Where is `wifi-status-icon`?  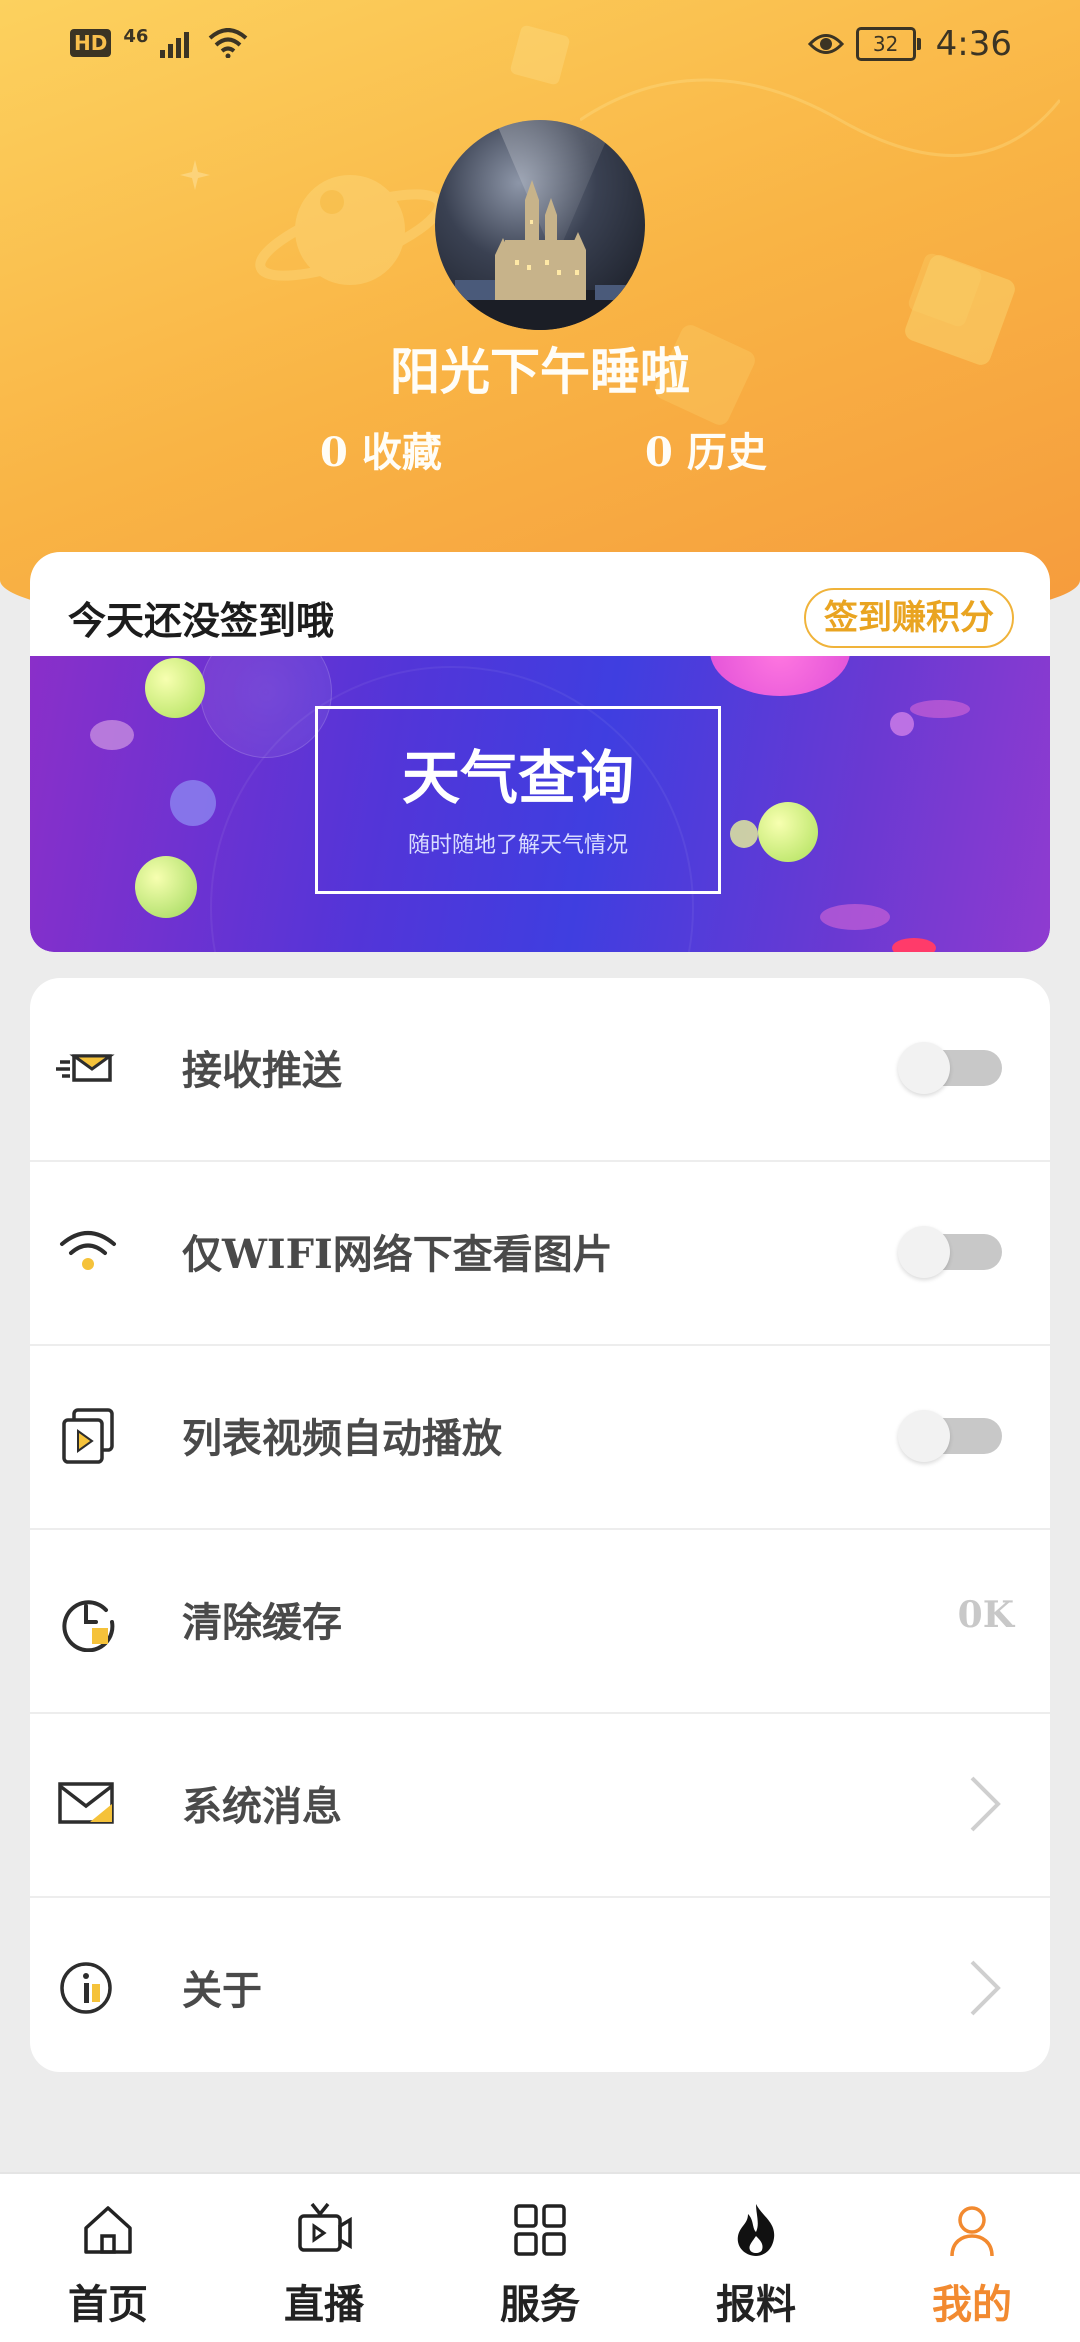 wifi-status-icon is located at coordinates (228, 43).